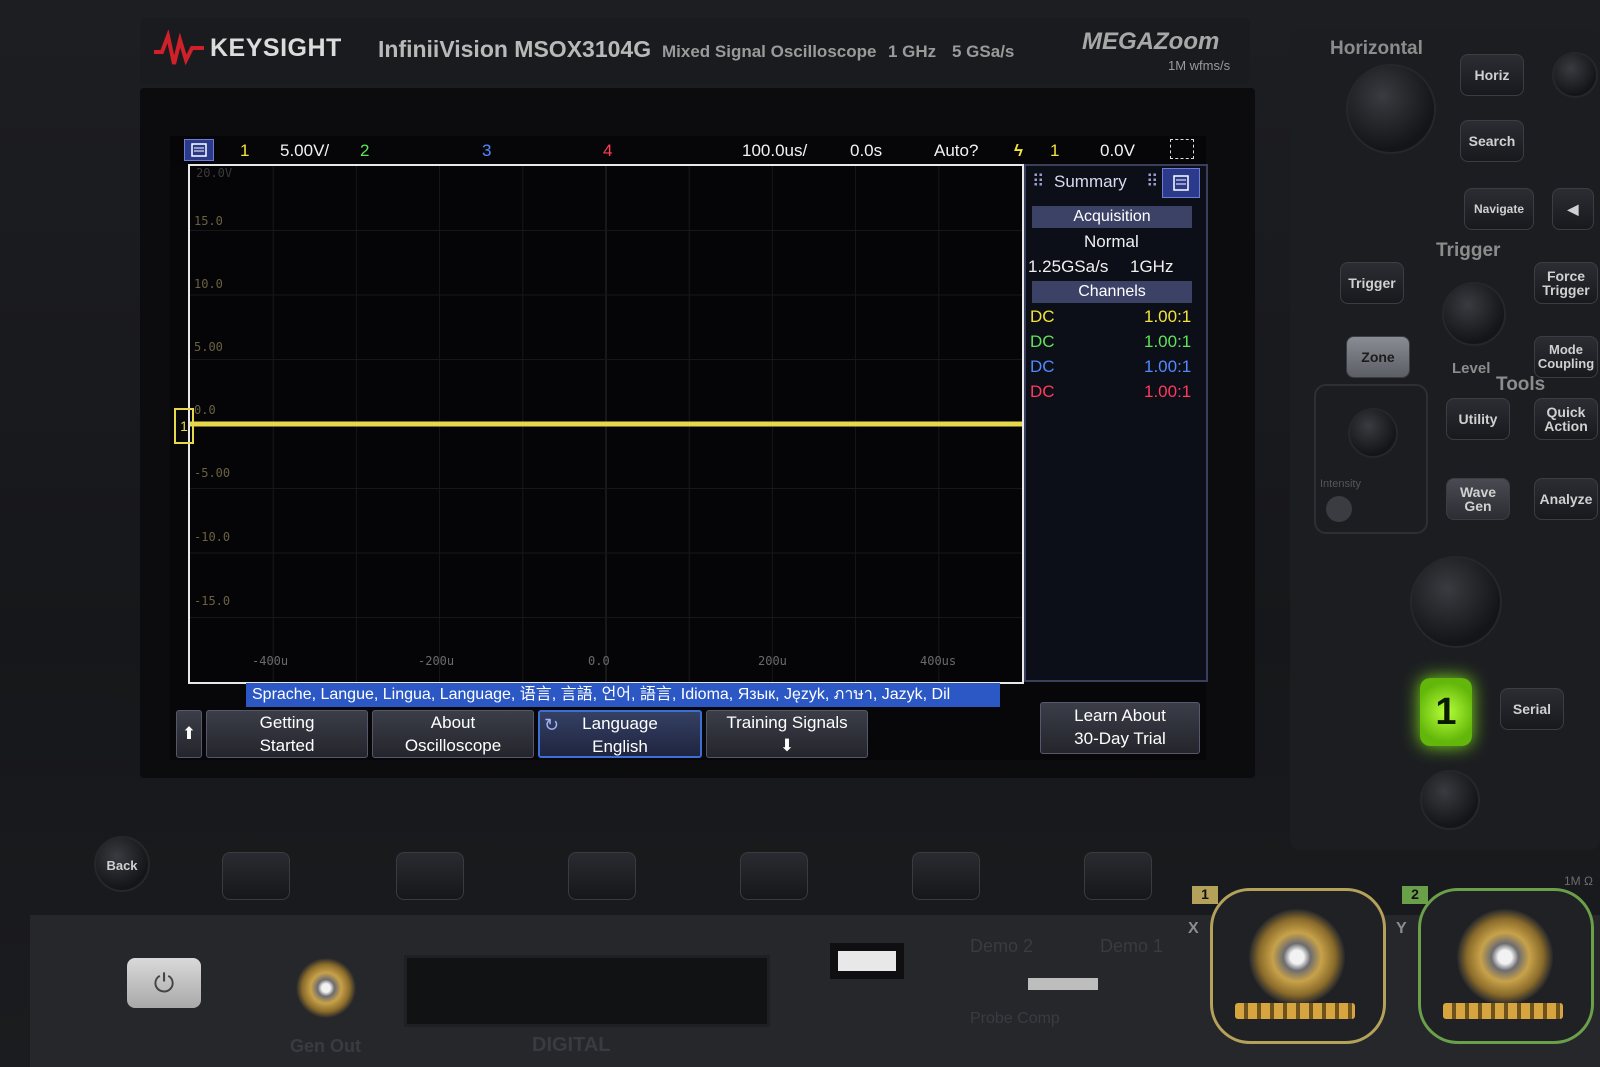 This screenshot has width=1600, height=1067. Describe the element at coordinates (787, 734) in the screenshot. I see `training-signals-softkey: Training Signals ⬇` at that location.